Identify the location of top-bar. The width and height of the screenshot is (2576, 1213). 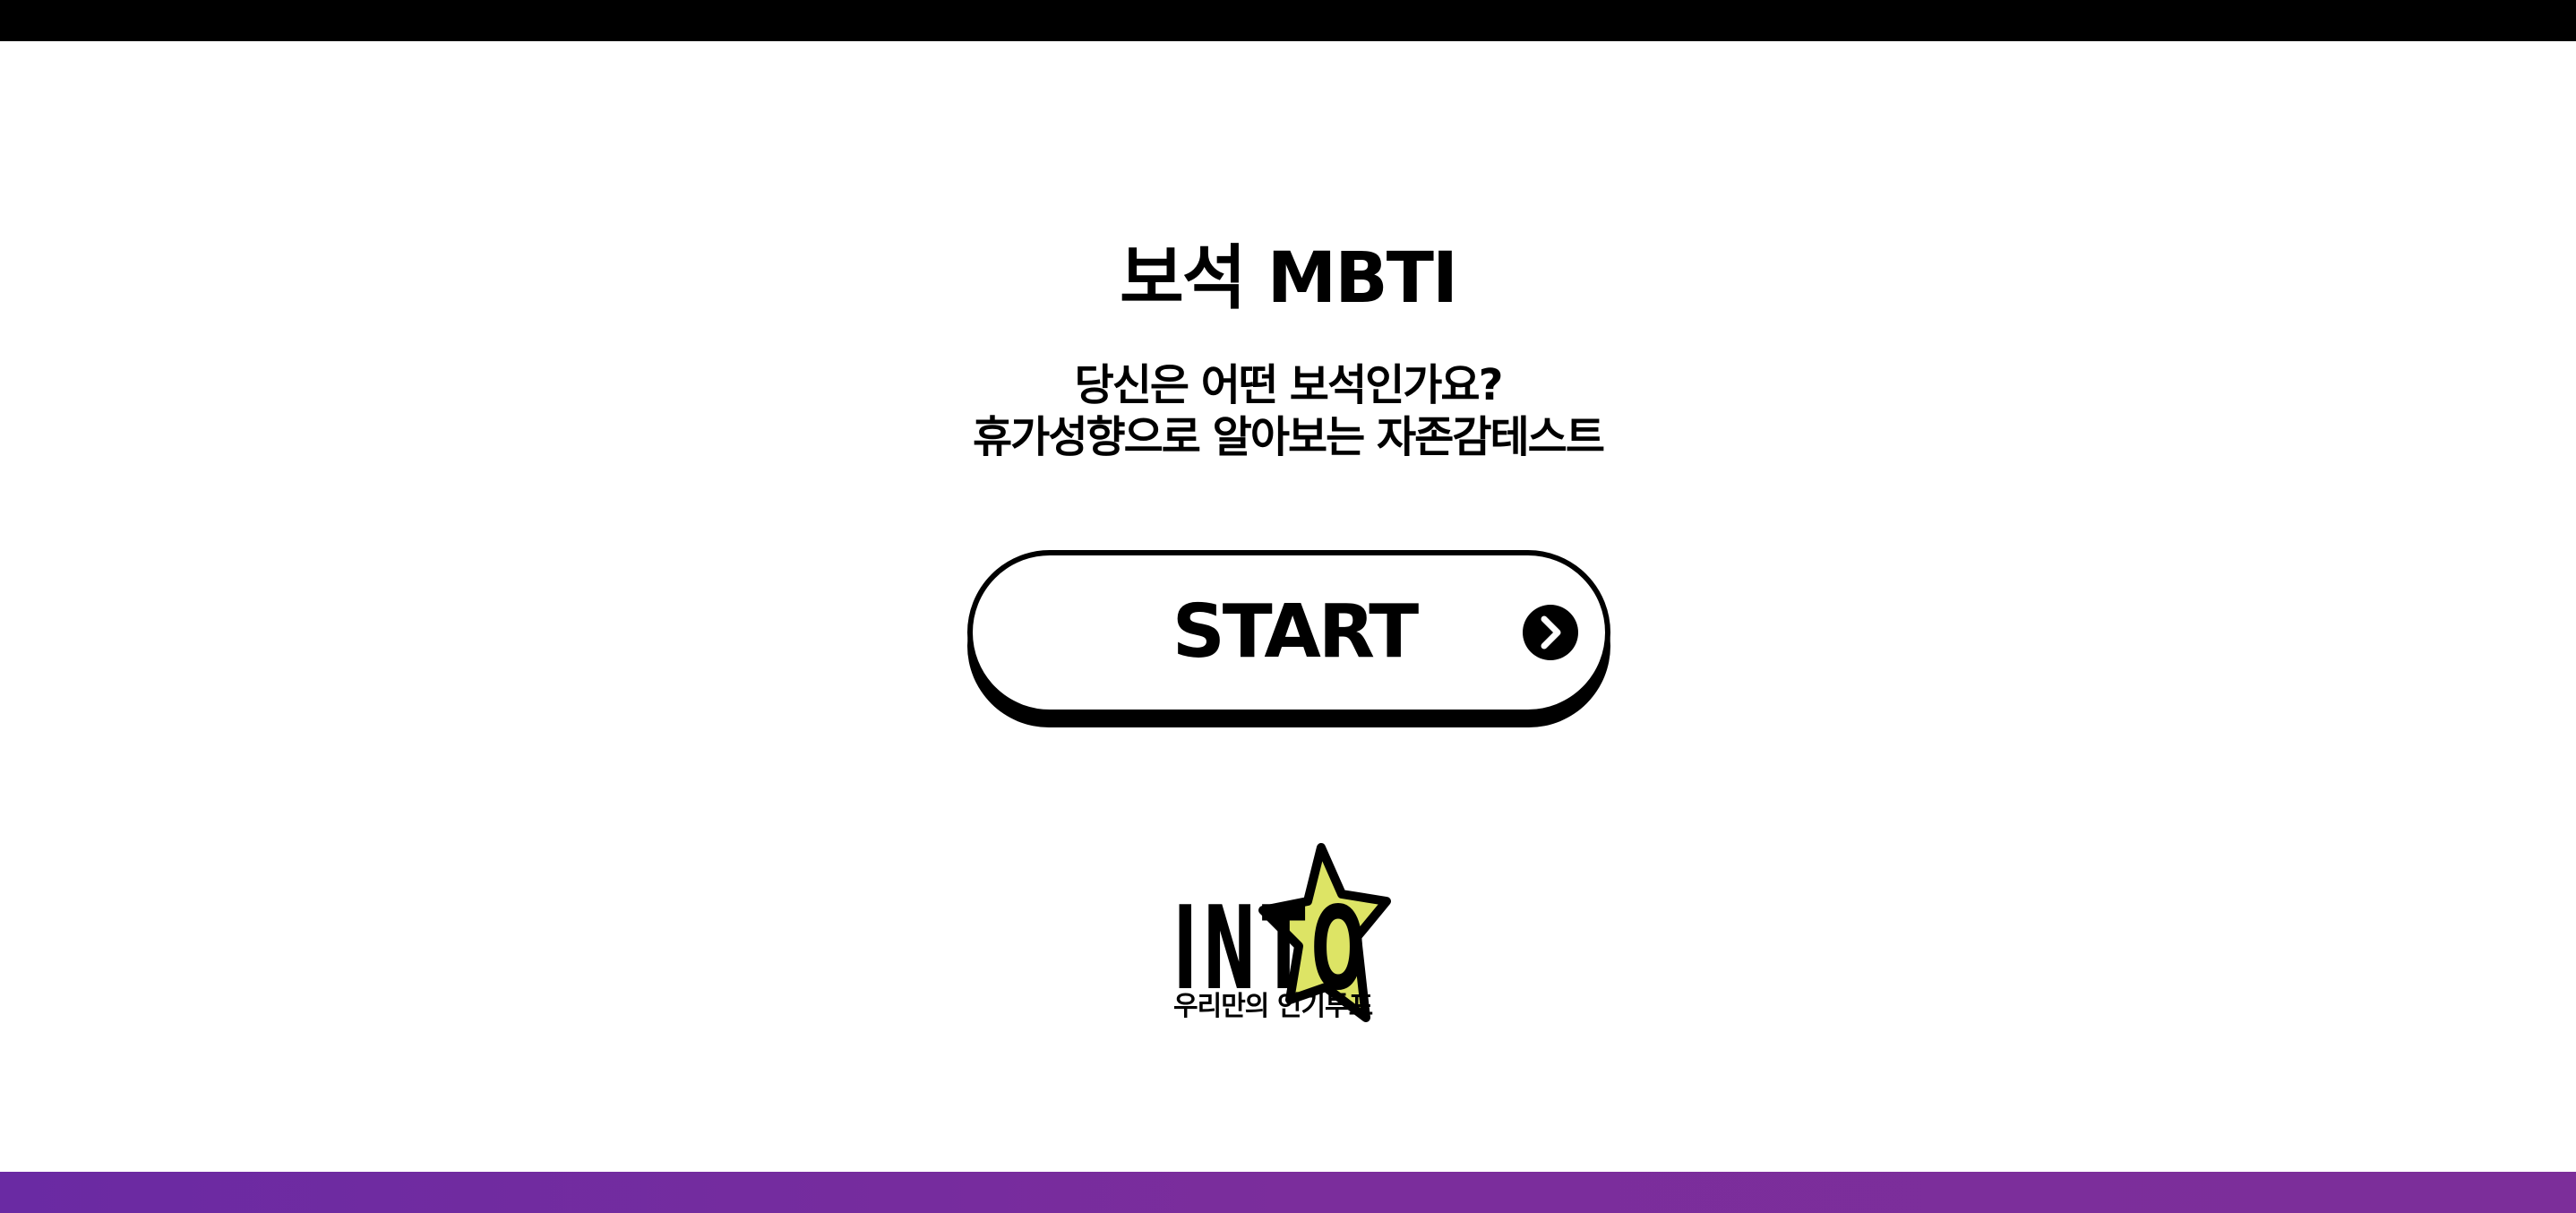
(1288, 20).